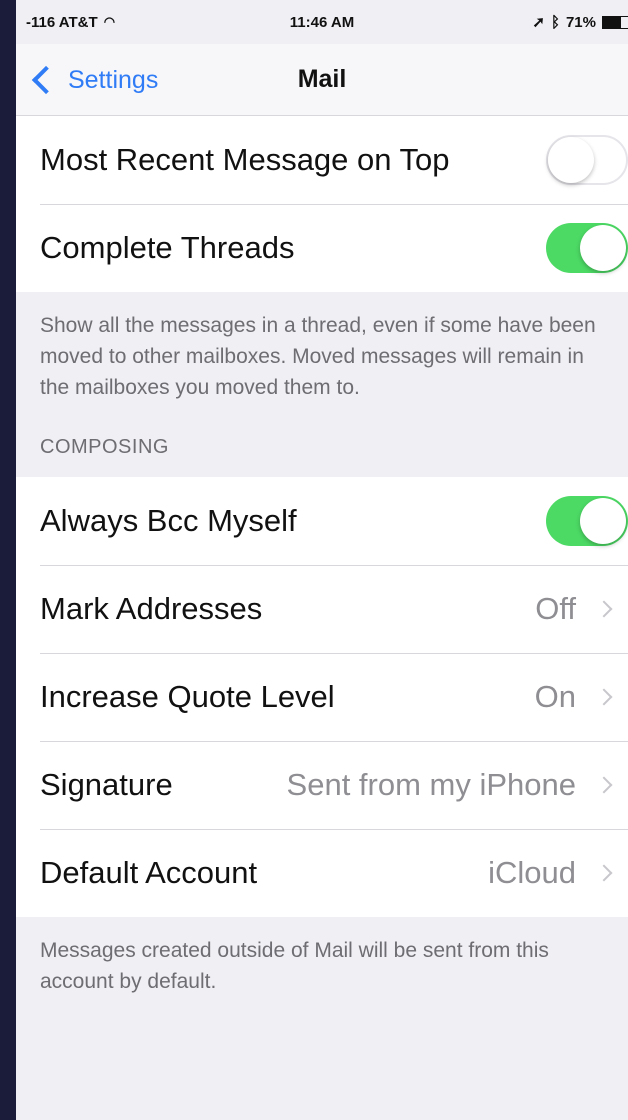 This screenshot has height=1120, width=628. Describe the element at coordinates (322, 248) in the screenshot. I see `complete-threads-row: Complete Threads` at that location.